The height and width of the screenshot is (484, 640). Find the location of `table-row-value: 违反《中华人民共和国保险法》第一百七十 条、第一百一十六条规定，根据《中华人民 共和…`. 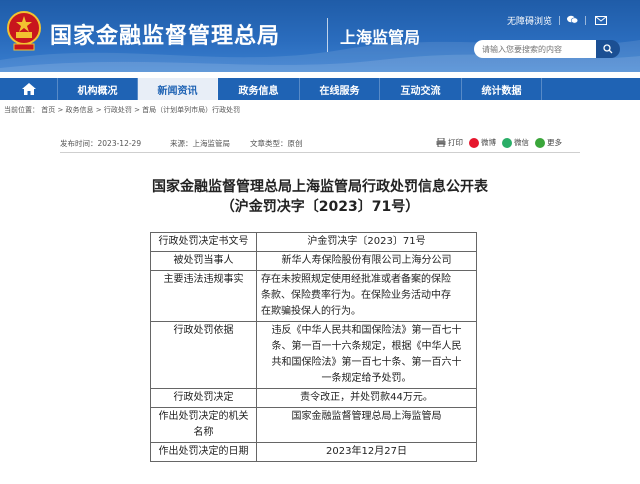

table-row-value: 违反《中华人民共和国保险法》第一百七十 条、第一百一十六条规定，根据《中华人民 共和… is located at coordinates (366, 355).